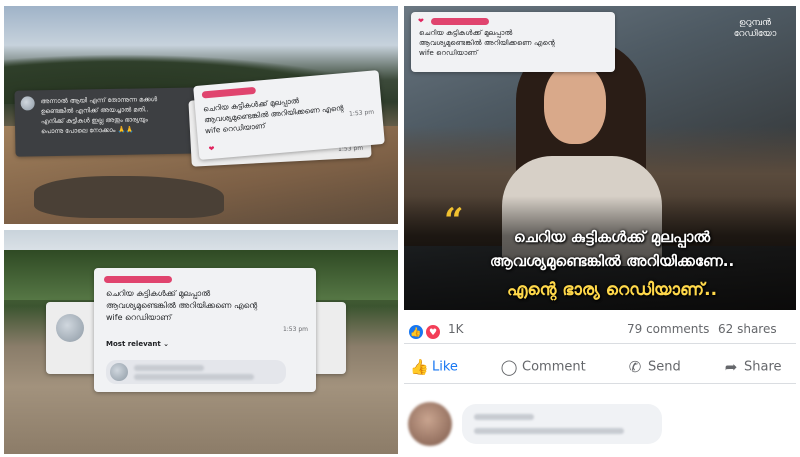 The image size is (800, 457). What do you see at coordinates (433, 332) in the screenshot?
I see `love-reaction-icon: ♥` at bounding box center [433, 332].